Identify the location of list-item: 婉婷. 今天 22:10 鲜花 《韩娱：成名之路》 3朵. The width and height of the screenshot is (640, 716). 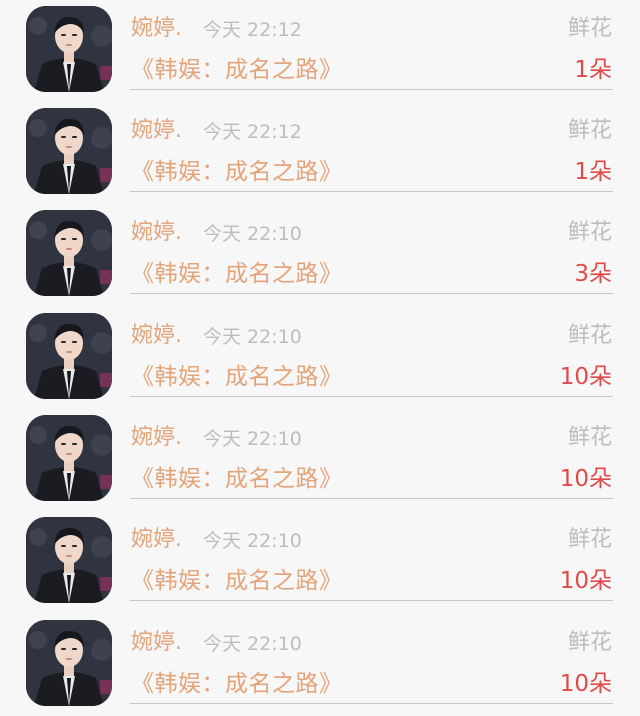
(320, 255).